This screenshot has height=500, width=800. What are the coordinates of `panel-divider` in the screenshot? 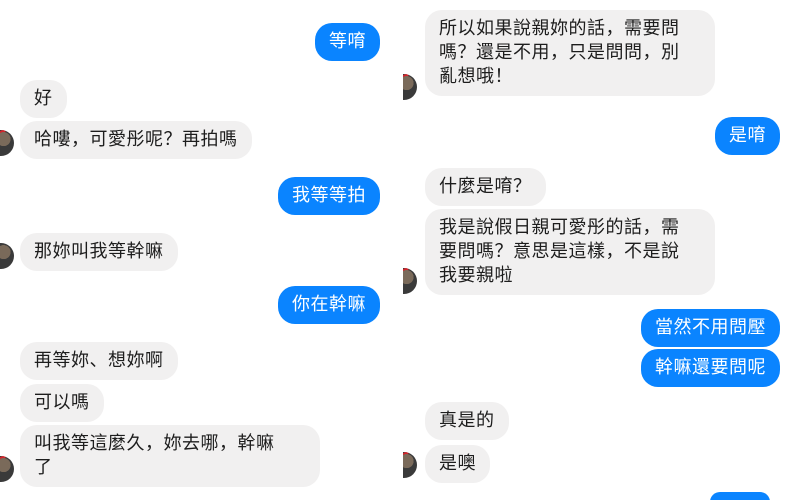 It's located at (399, 250).